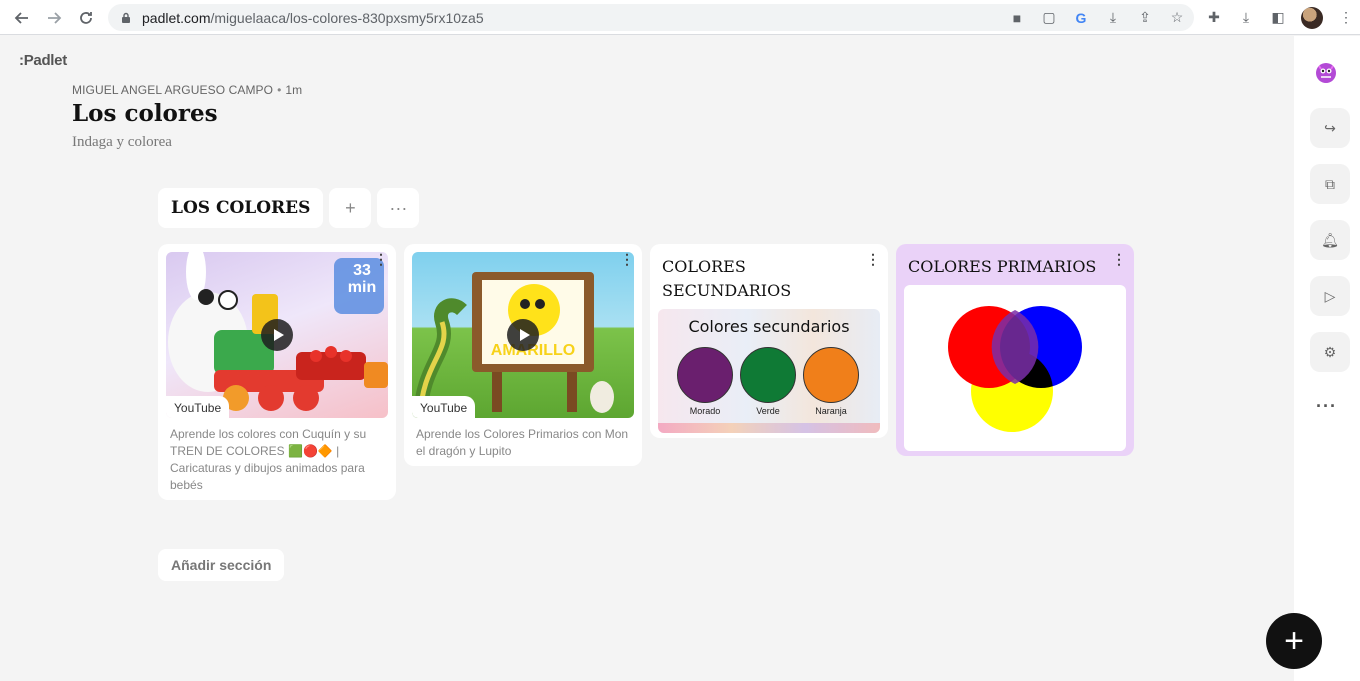 The image size is (1360, 681). Describe the element at coordinates (1330, 184) in the screenshot. I see `remake-icon: ⧉` at that location.